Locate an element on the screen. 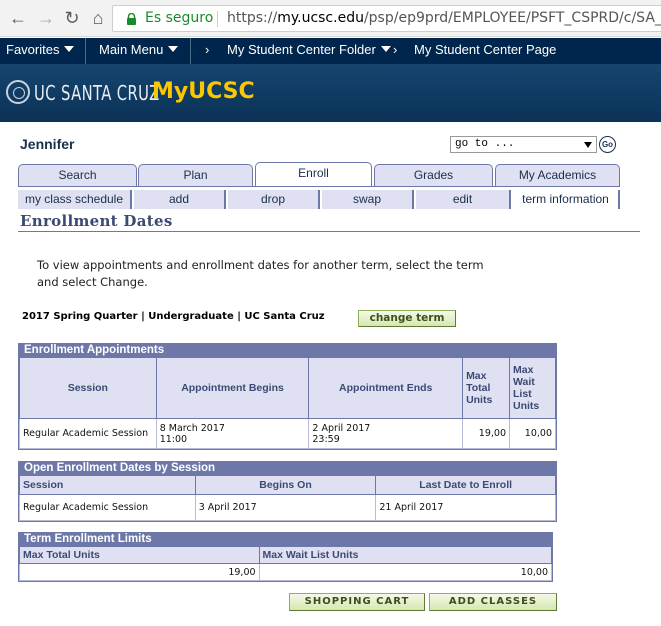 The image size is (661, 626). ends-time: 23:59 is located at coordinates (326, 439).